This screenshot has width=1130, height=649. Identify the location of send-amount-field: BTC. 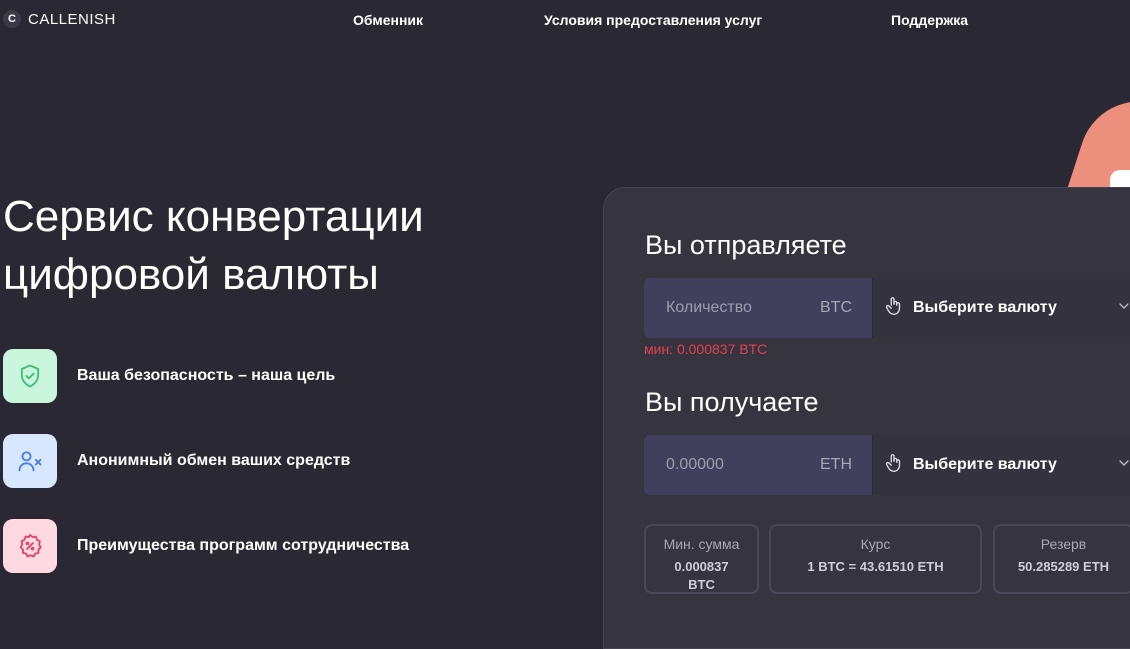
(758, 308).